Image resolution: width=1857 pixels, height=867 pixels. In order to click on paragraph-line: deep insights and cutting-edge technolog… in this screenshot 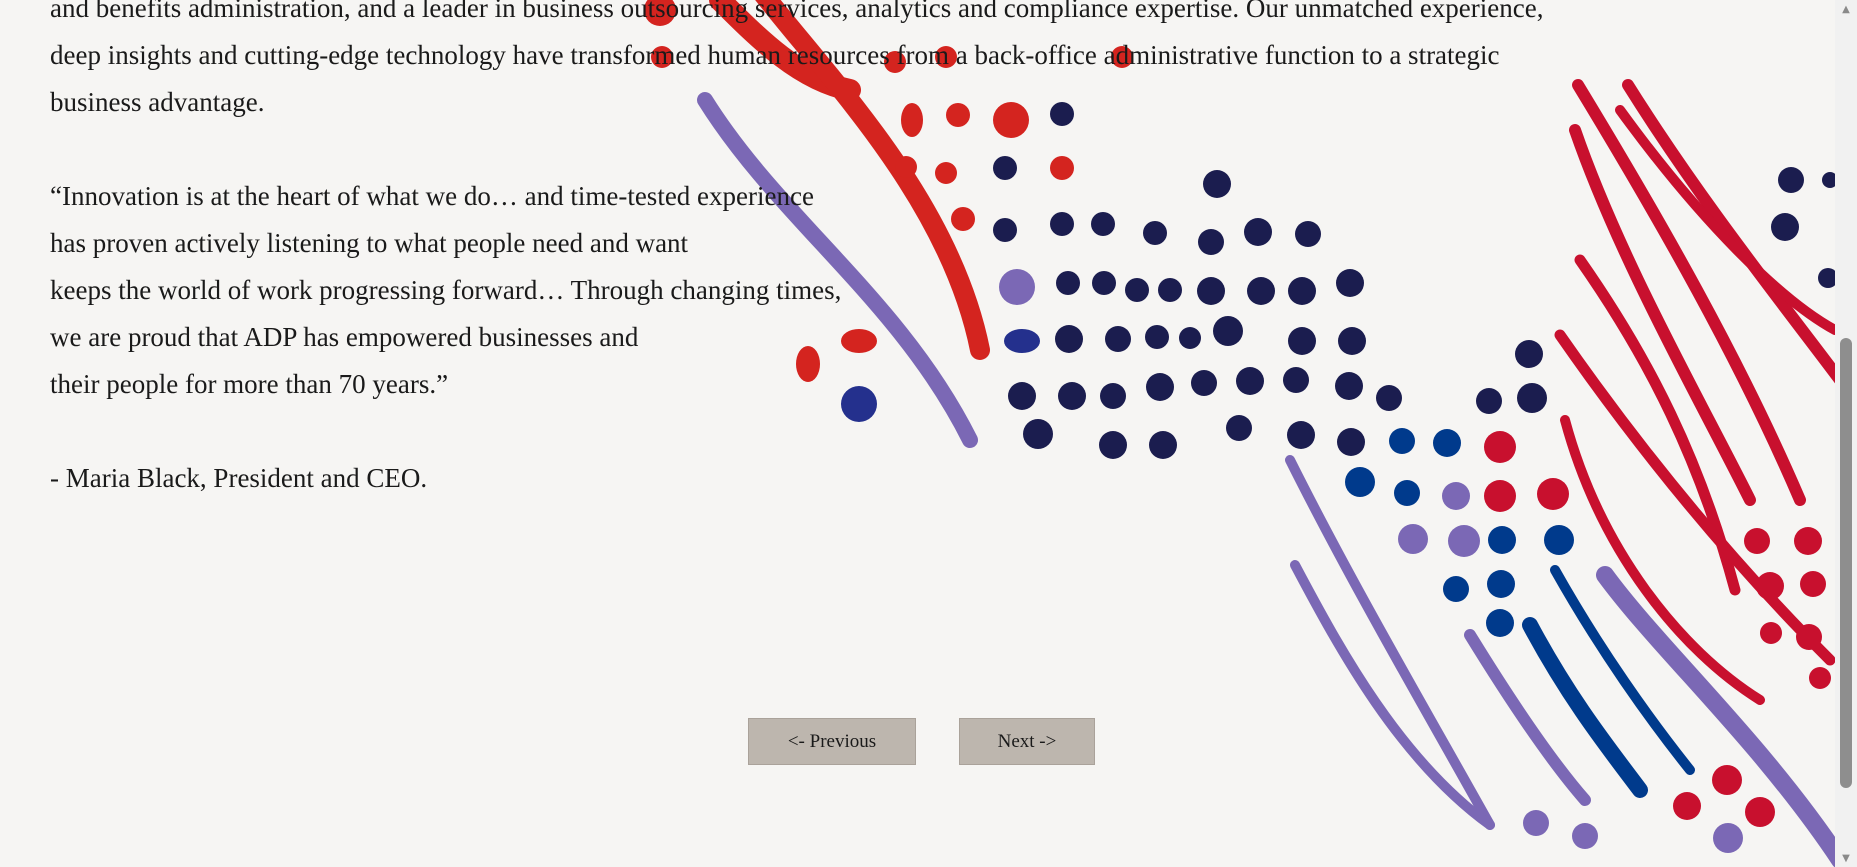, I will do `click(775, 55)`.